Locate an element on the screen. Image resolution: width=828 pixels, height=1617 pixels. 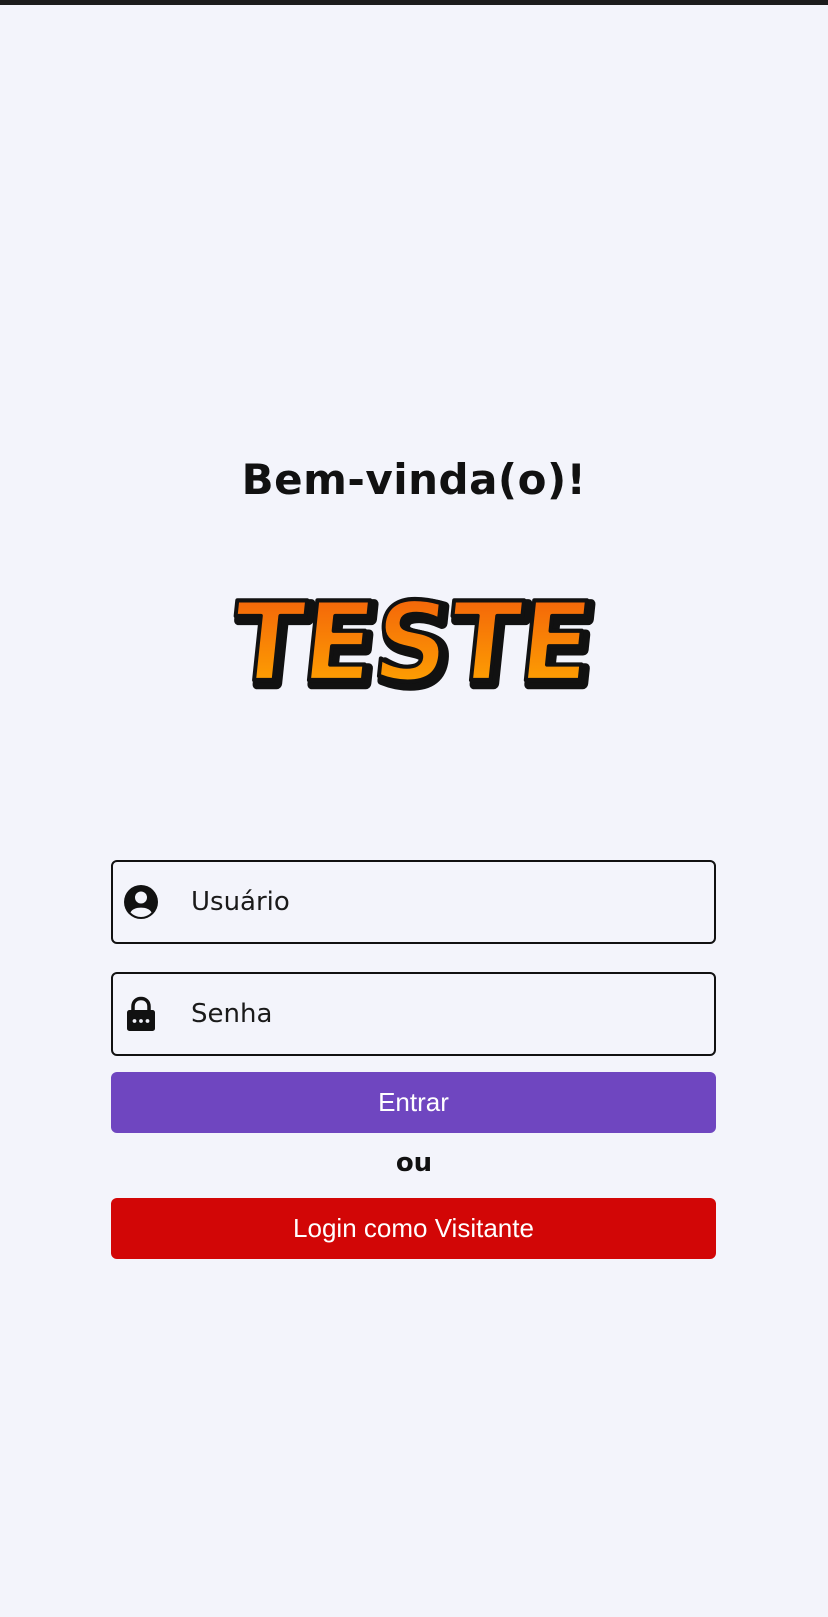
teste-logo: TESTE TESTE is located at coordinates (415, 638).